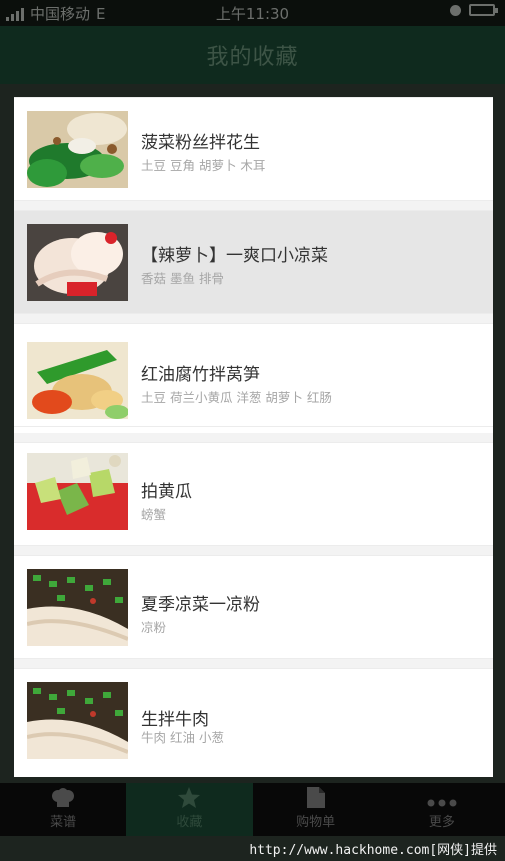 The height and width of the screenshot is (861, 505). I want to click on tab-label: 购物单, so click(316, 822).